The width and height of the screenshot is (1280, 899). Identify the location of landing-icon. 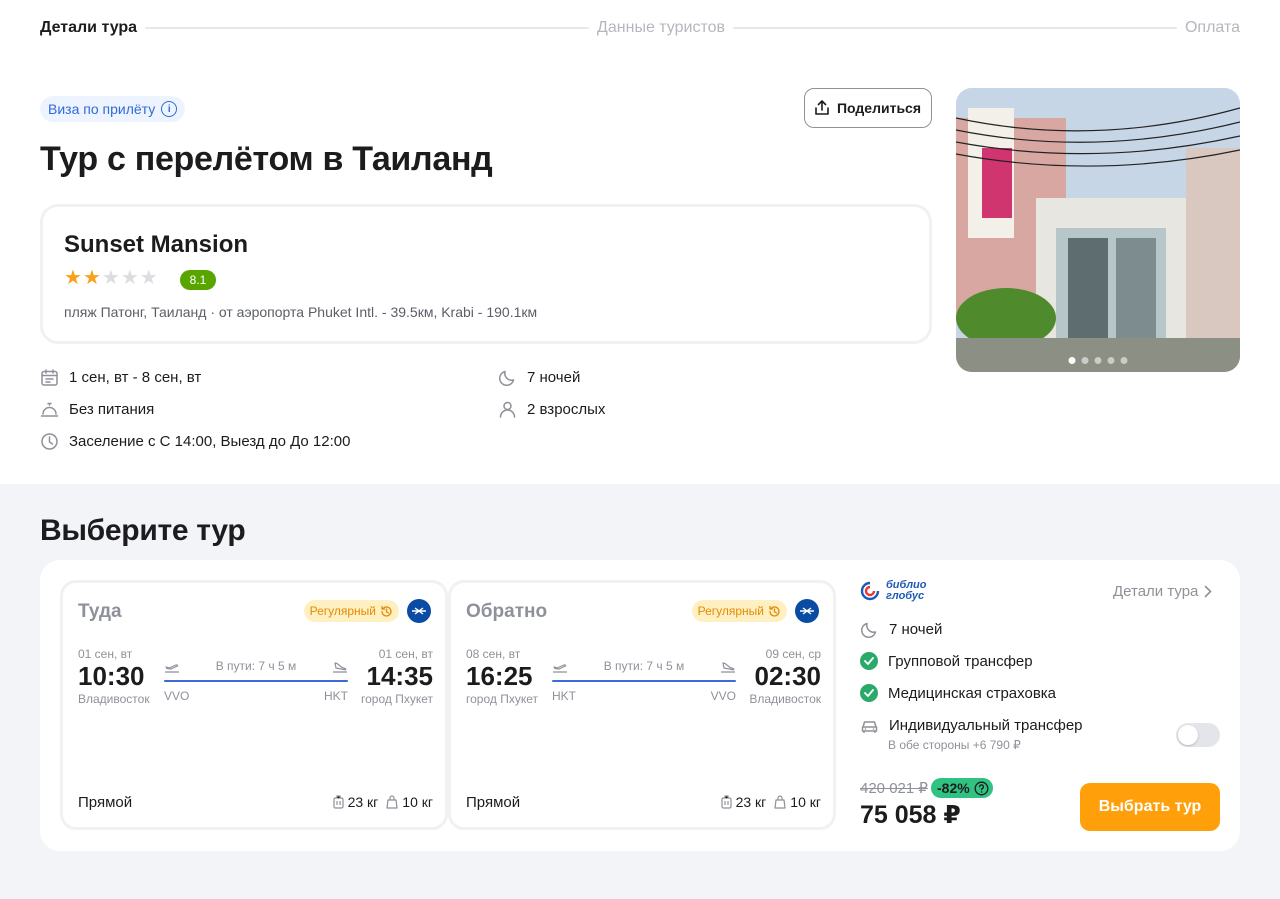
(728, 667).